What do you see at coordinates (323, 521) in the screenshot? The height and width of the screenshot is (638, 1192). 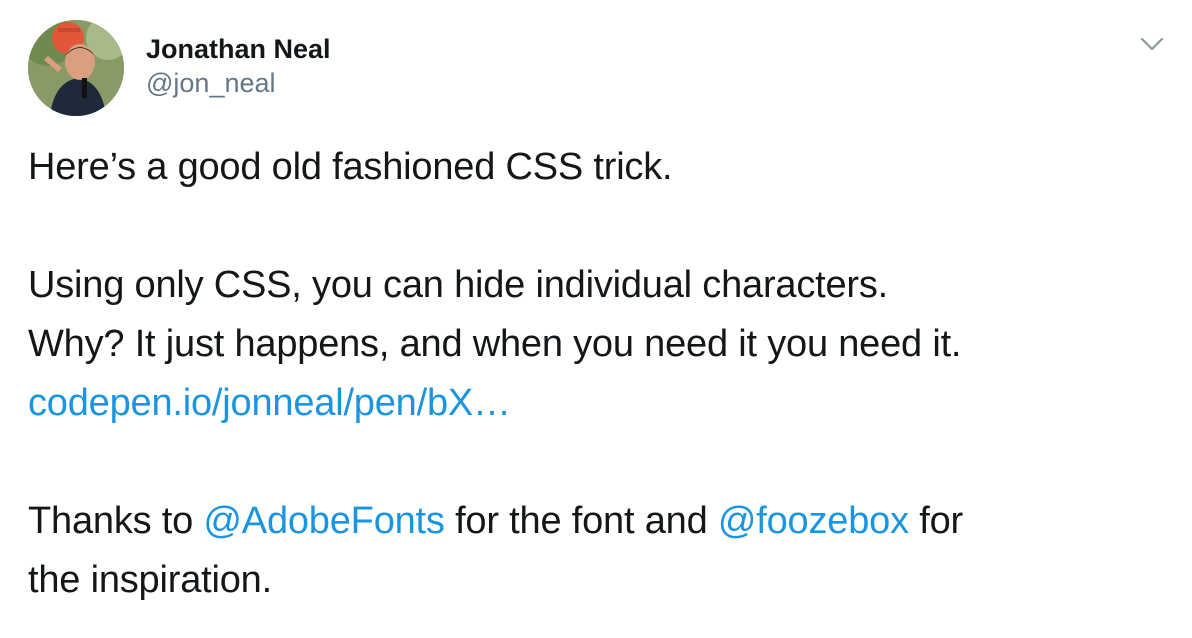 I see `mention-adobefonts: @AdobeFonts` at bounding box center [323, 521].